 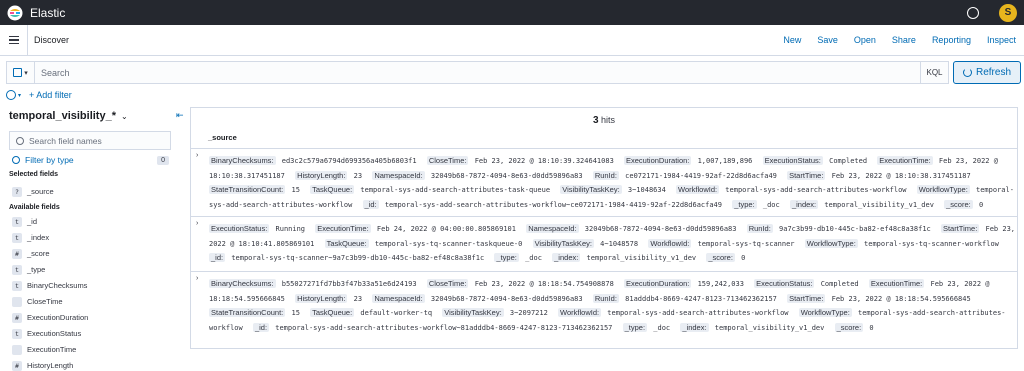 What do you see at coordinates (34, 174) in the screenshot?
I see `selected-fields-heading: Selected fields` at bounding box center [34, 174].